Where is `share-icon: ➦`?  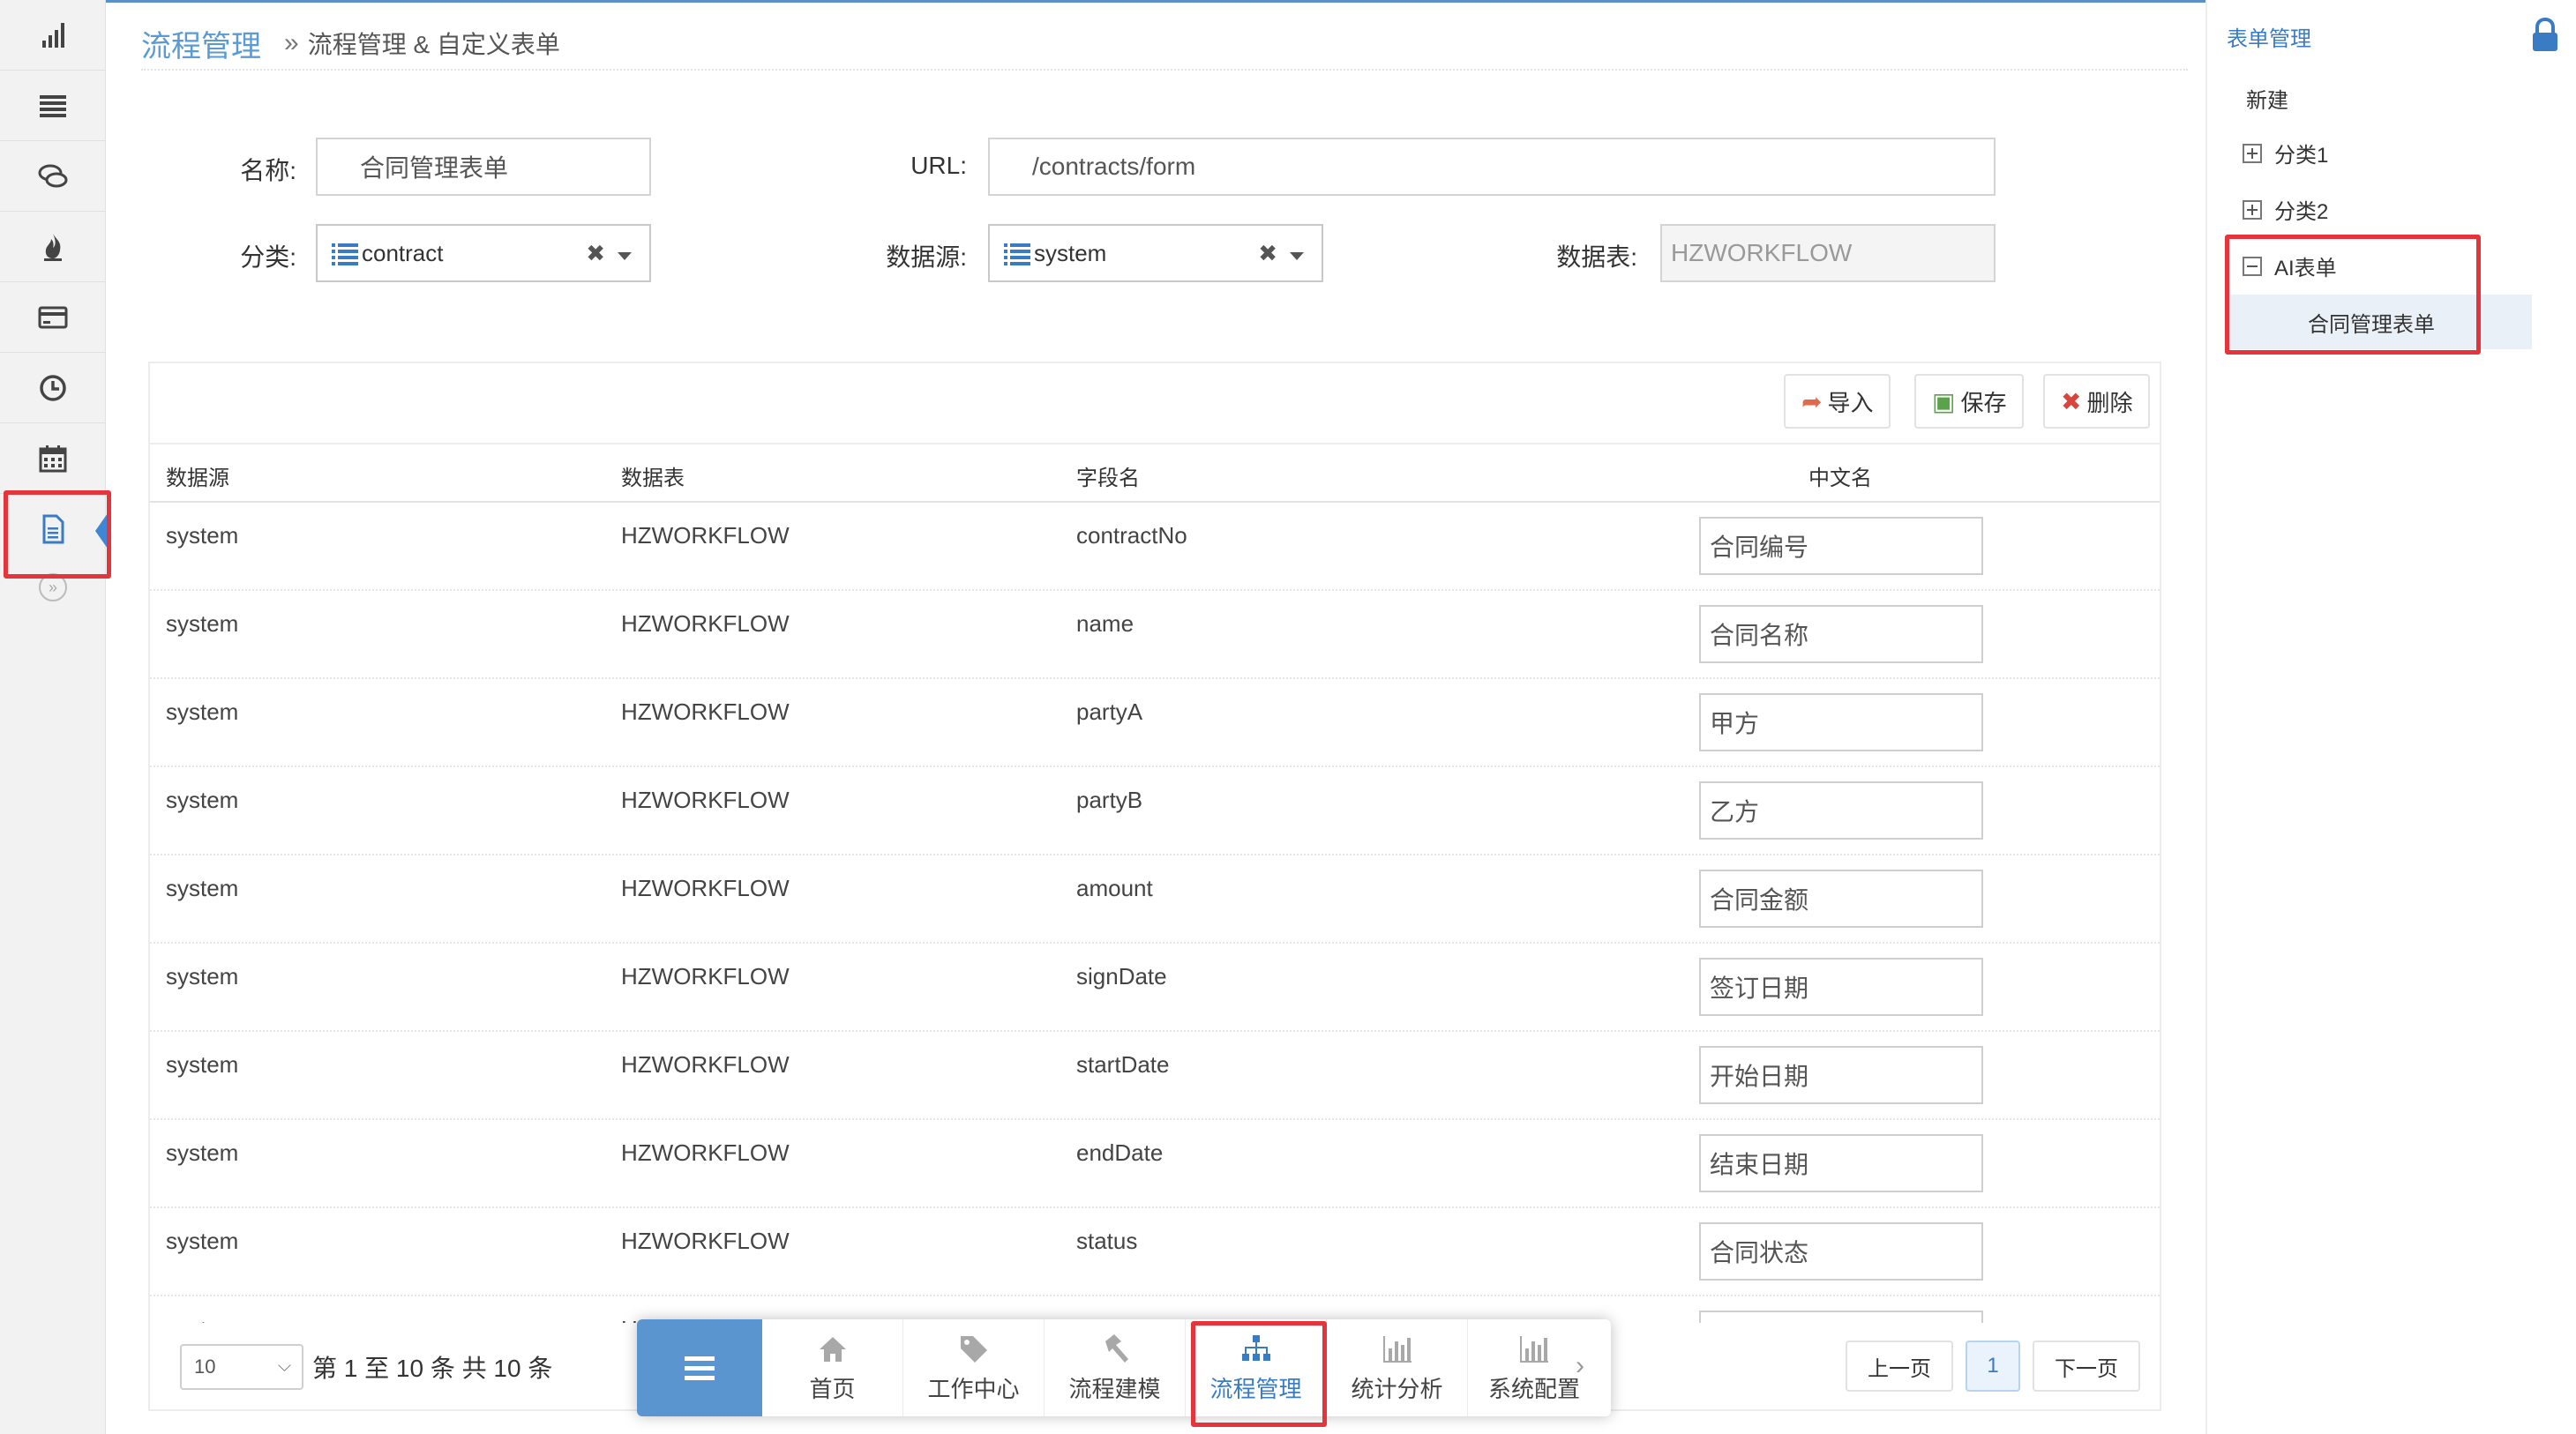
share-icon: ➦ is located at coordinates (1812, 401).